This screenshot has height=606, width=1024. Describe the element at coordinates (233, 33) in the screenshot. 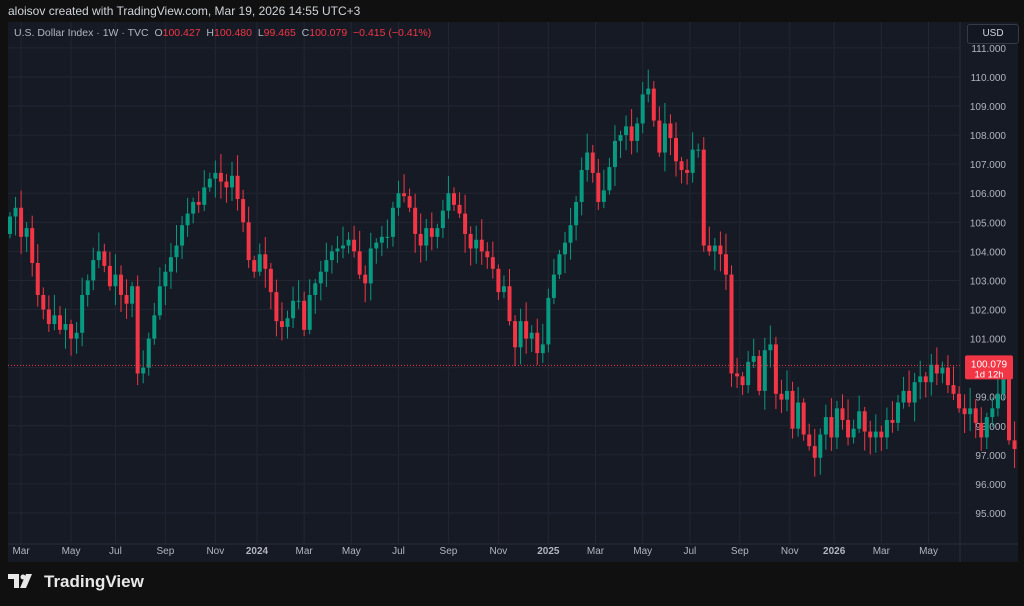

I see `high-value: 100.480` at that location.